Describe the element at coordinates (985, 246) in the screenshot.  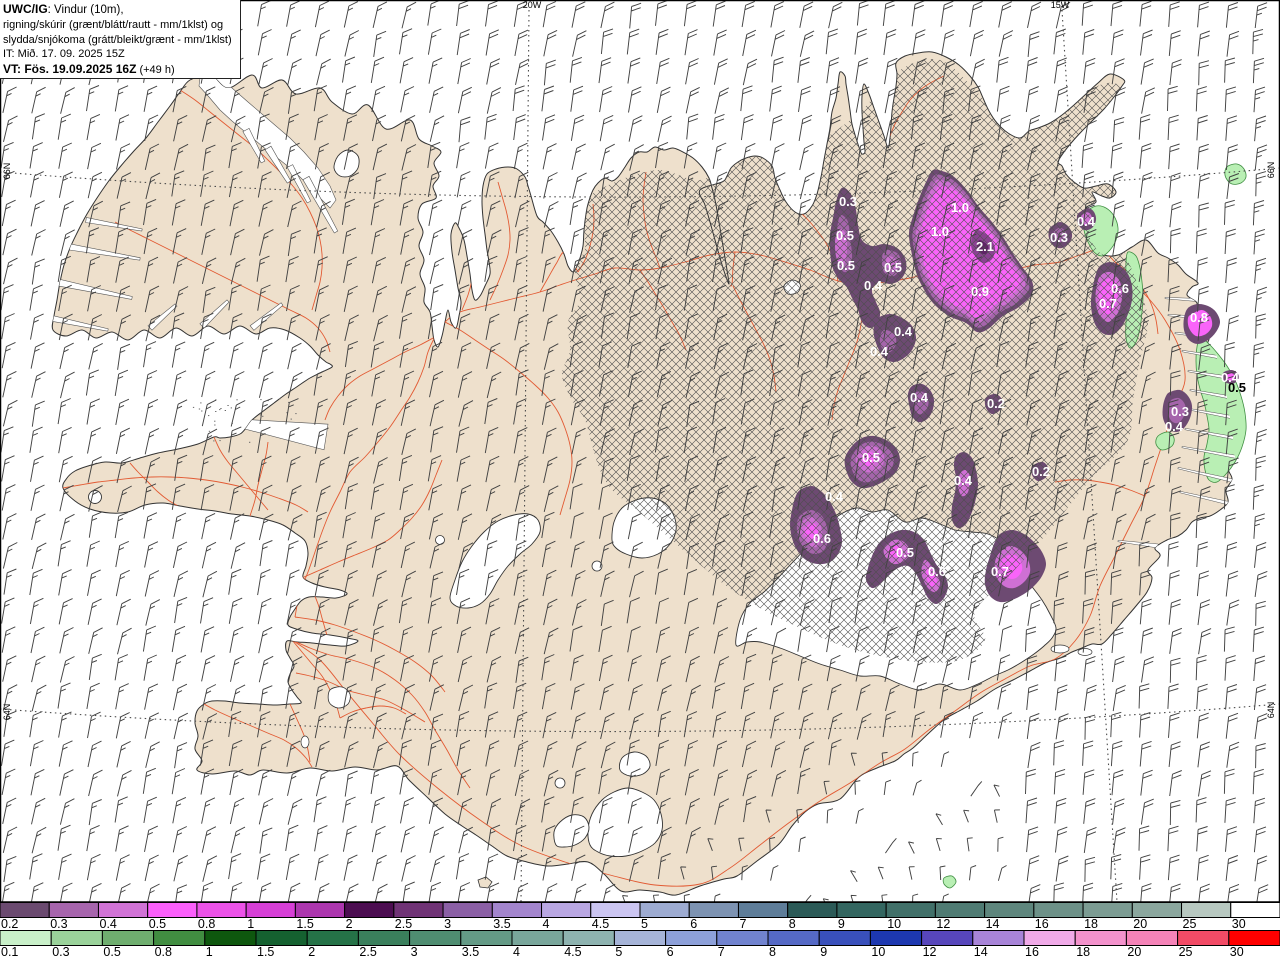
I see `svg-text: 2.1` at that location.